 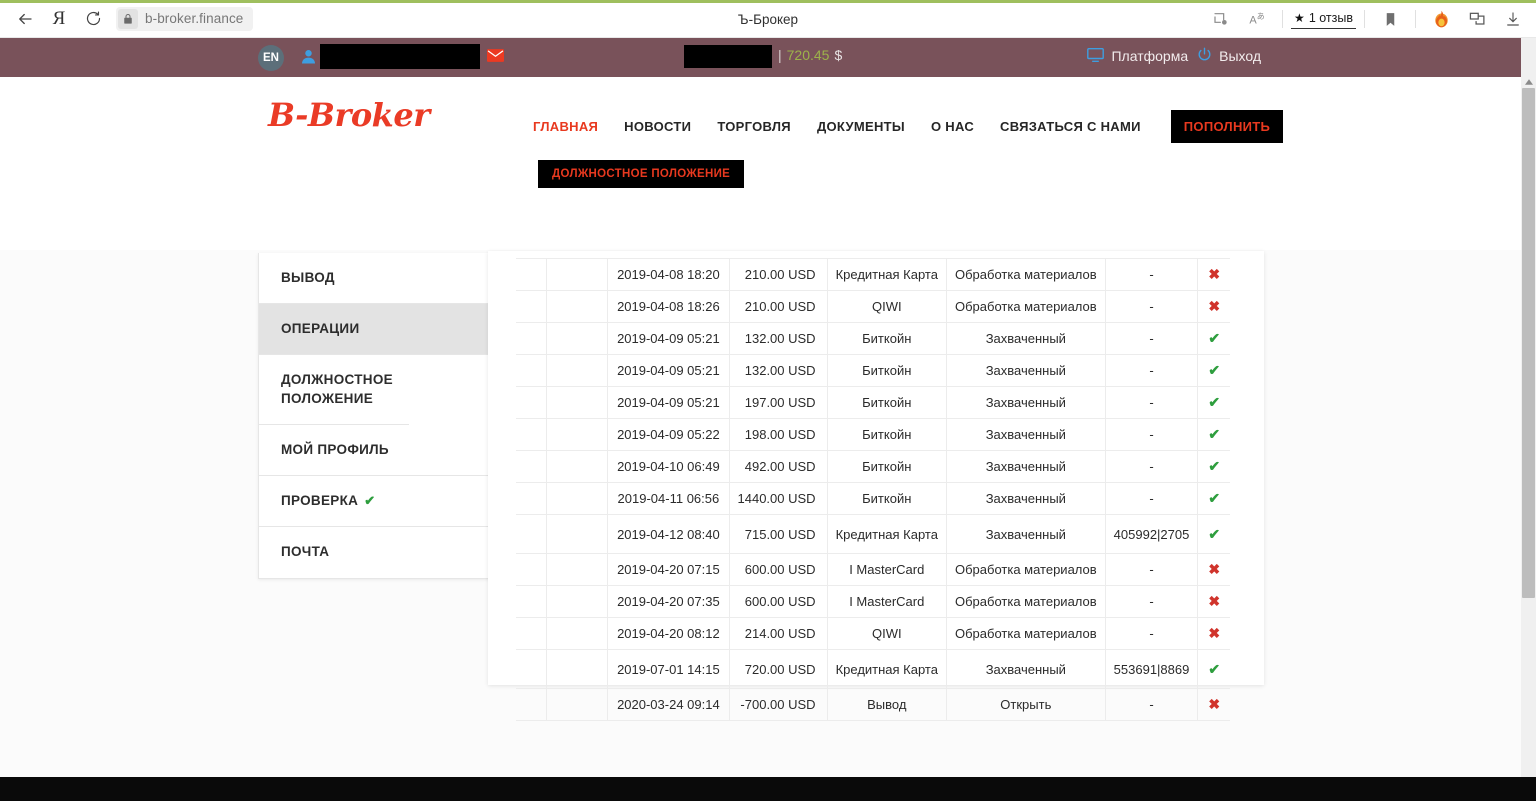 What do you see at coordinates (886, 601) in the screenshot?
I see `cell-method: I MasterCard` at bounding box center [886, 601].